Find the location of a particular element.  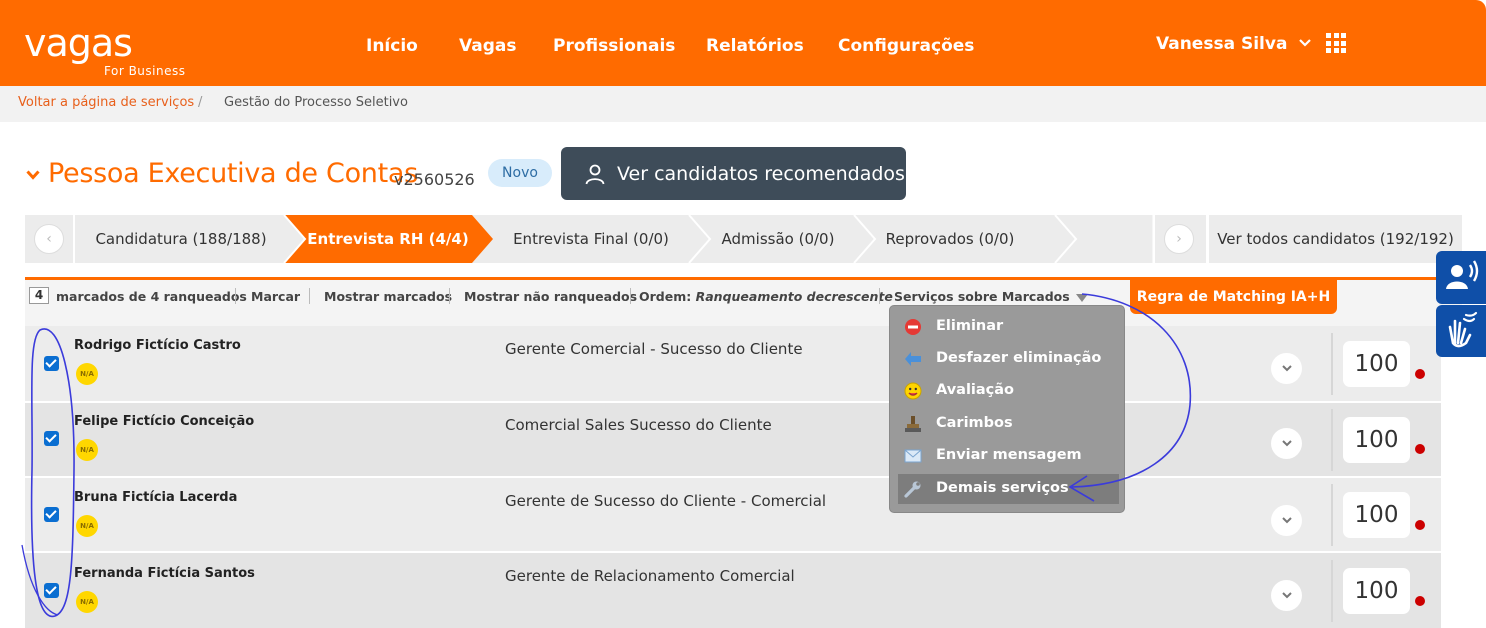

order-value: Ranqueamento decrescente is located at coordinates (794, 296).